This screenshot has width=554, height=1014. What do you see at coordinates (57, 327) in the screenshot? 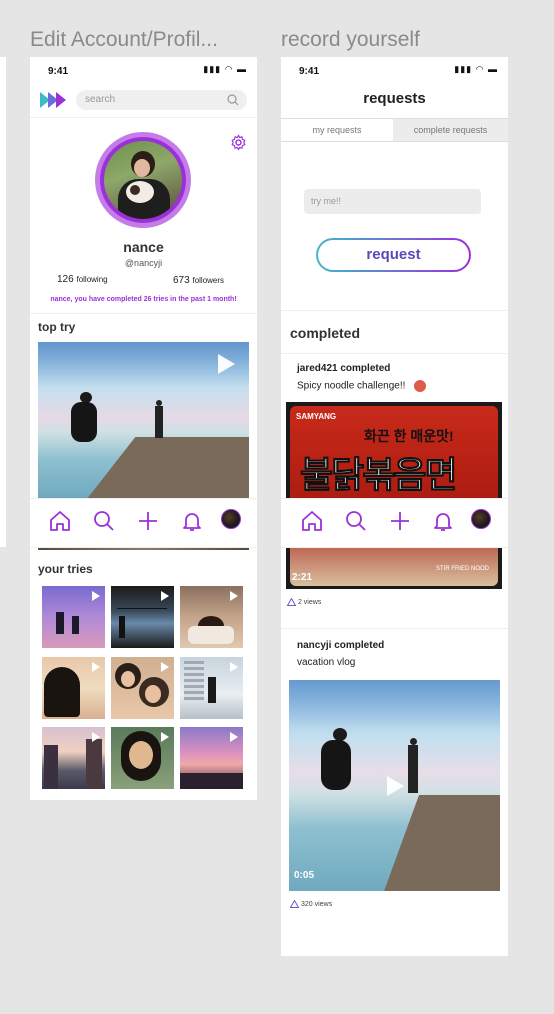
I see `top-try-heading: top try` at bounding box center [57, 327].